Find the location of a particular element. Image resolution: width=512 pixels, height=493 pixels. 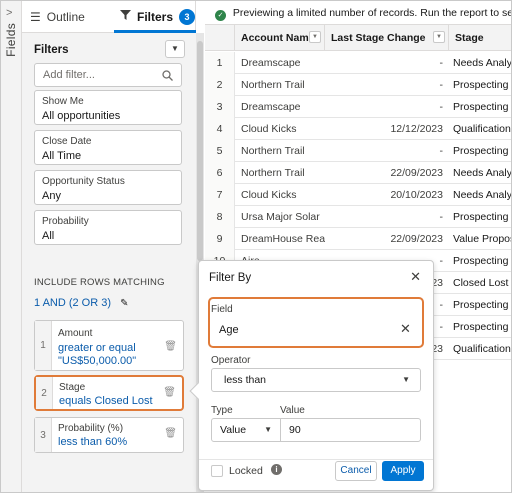

filter-card-label: Show Me is located at coordinates (63, 101).